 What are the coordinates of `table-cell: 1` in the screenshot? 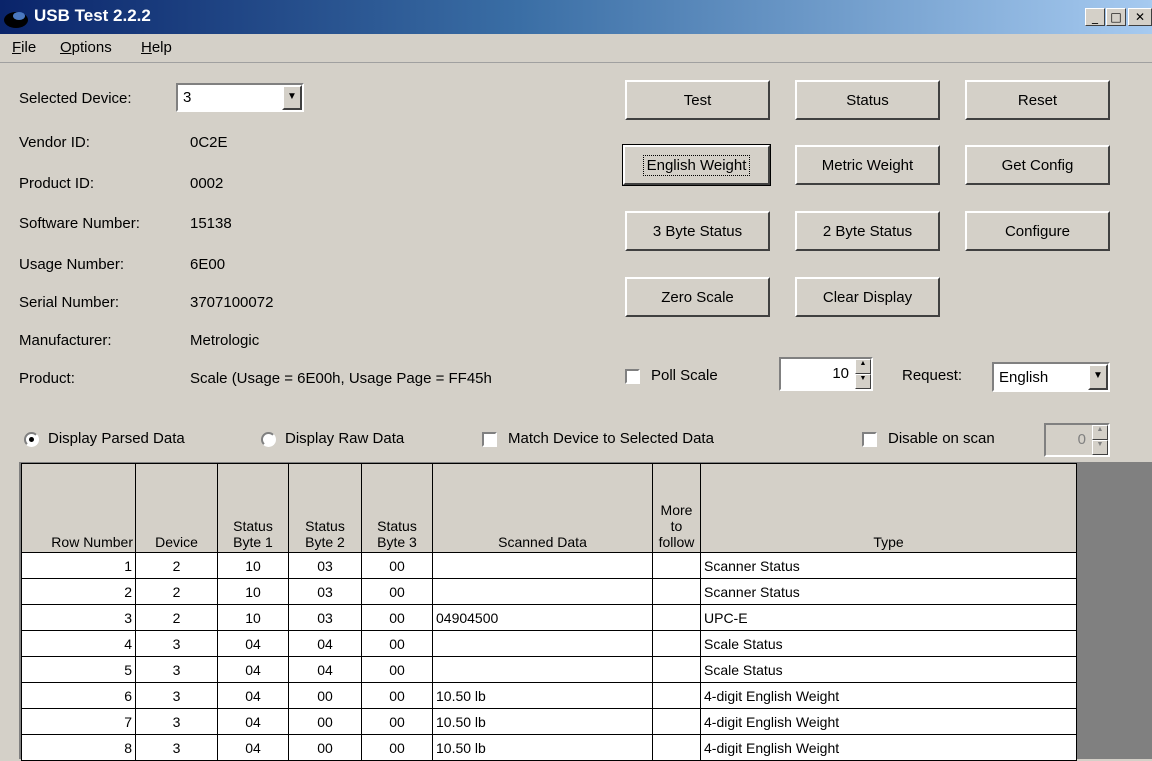 It's located at (78, 565).